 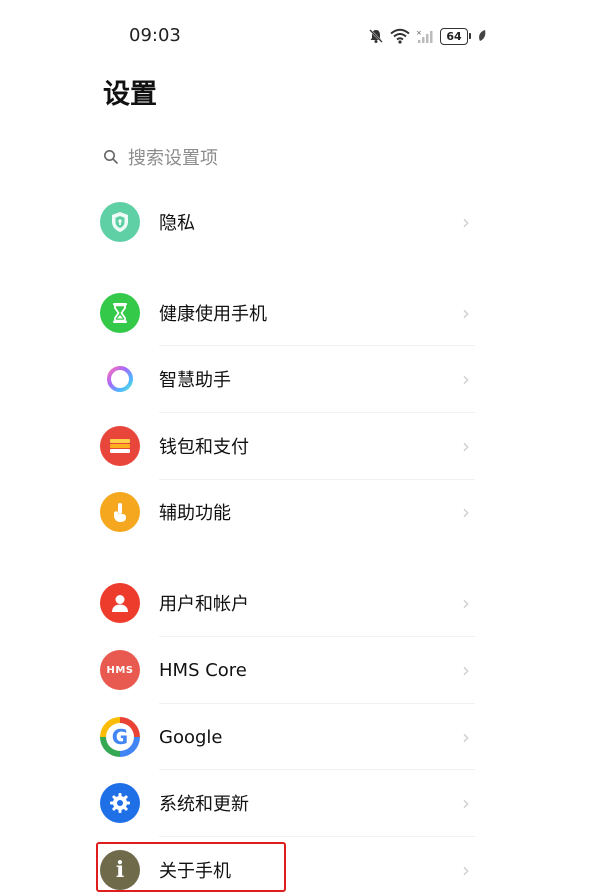 I want to click on shield-icon, so click(x=120, y=222).